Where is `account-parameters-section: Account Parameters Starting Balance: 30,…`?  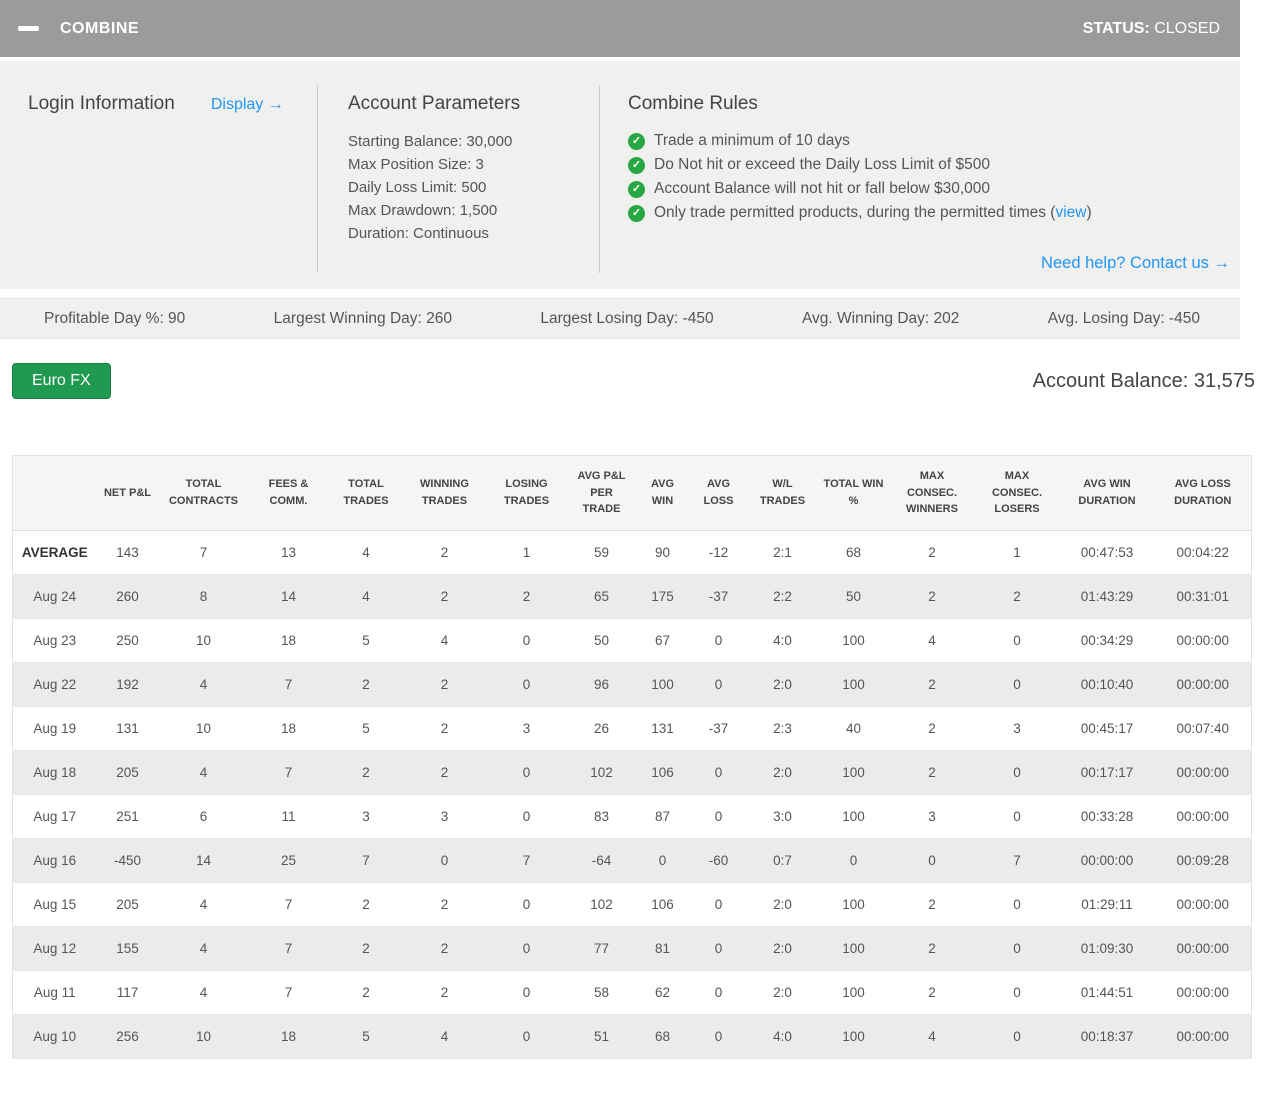 account-parameters-section: Account Parameters Starting Balance: 30,… is located at coordinates (458, 179).